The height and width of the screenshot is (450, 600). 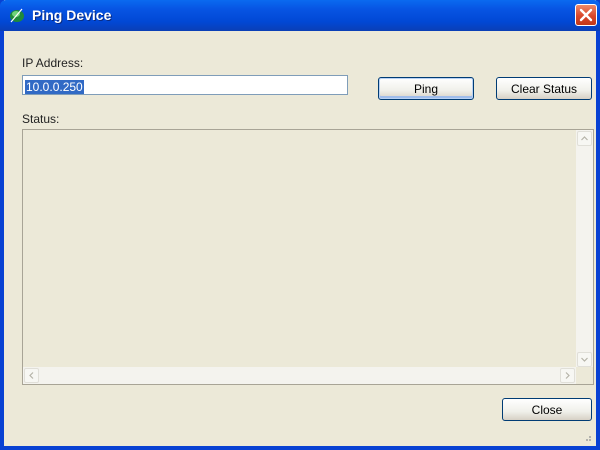 I want to click on close-button: Close, so click(x=547, y=409).